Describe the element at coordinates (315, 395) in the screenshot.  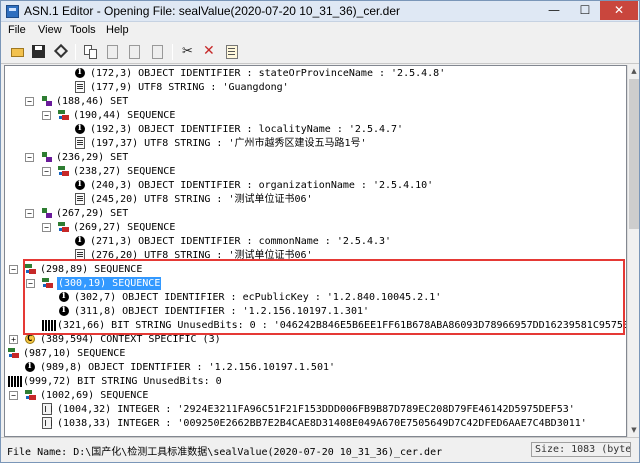
I see `tree-node: − (1002,69) SEQUENCE` at that location.